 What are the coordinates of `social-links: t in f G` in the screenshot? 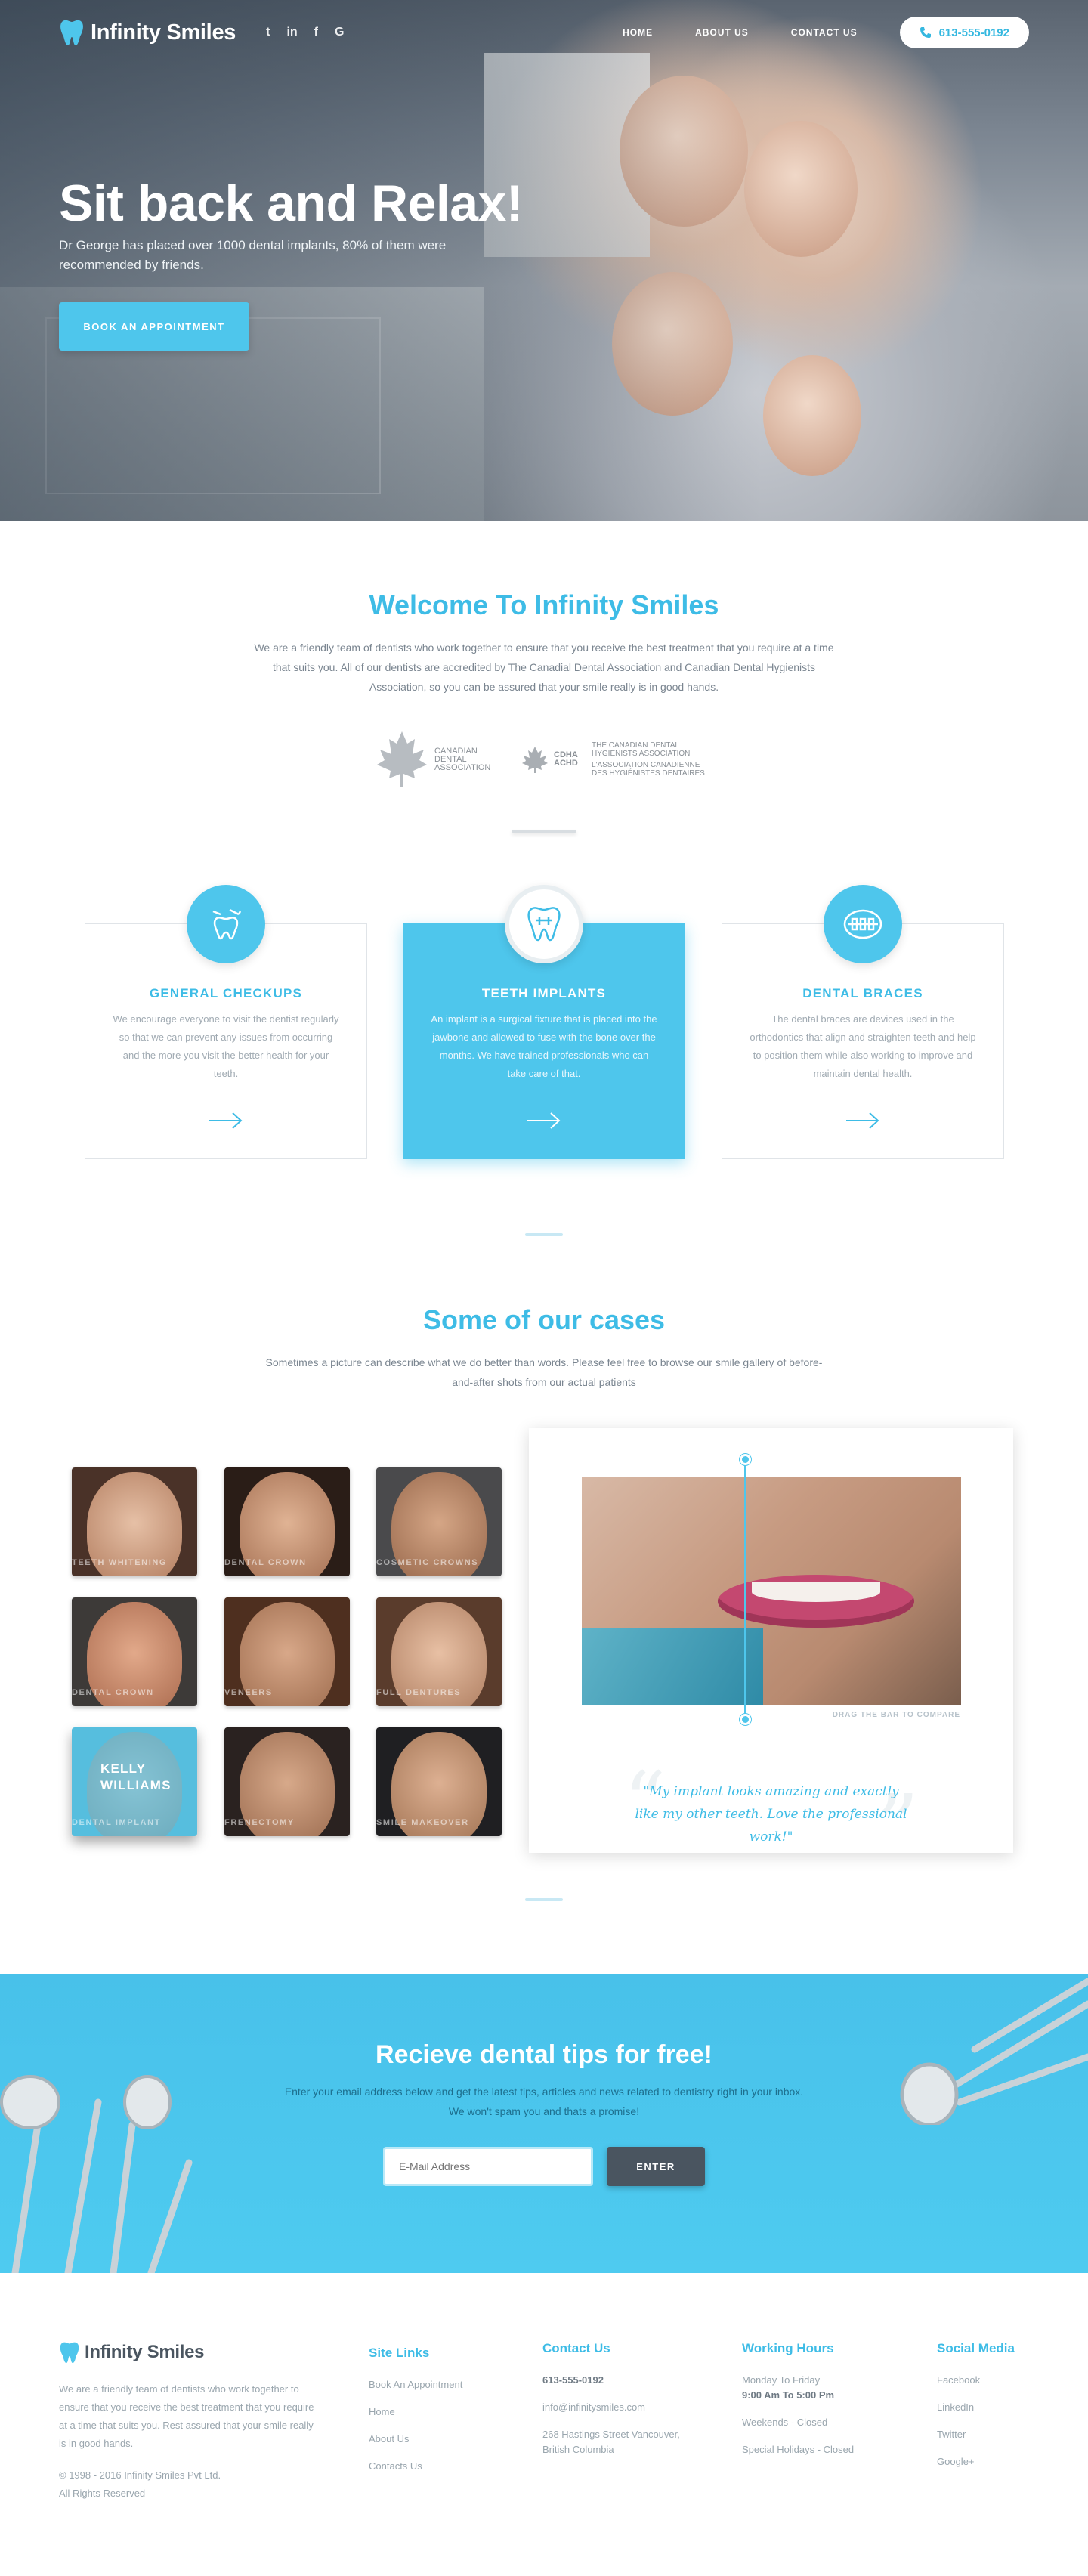 It's located at (305, 32).